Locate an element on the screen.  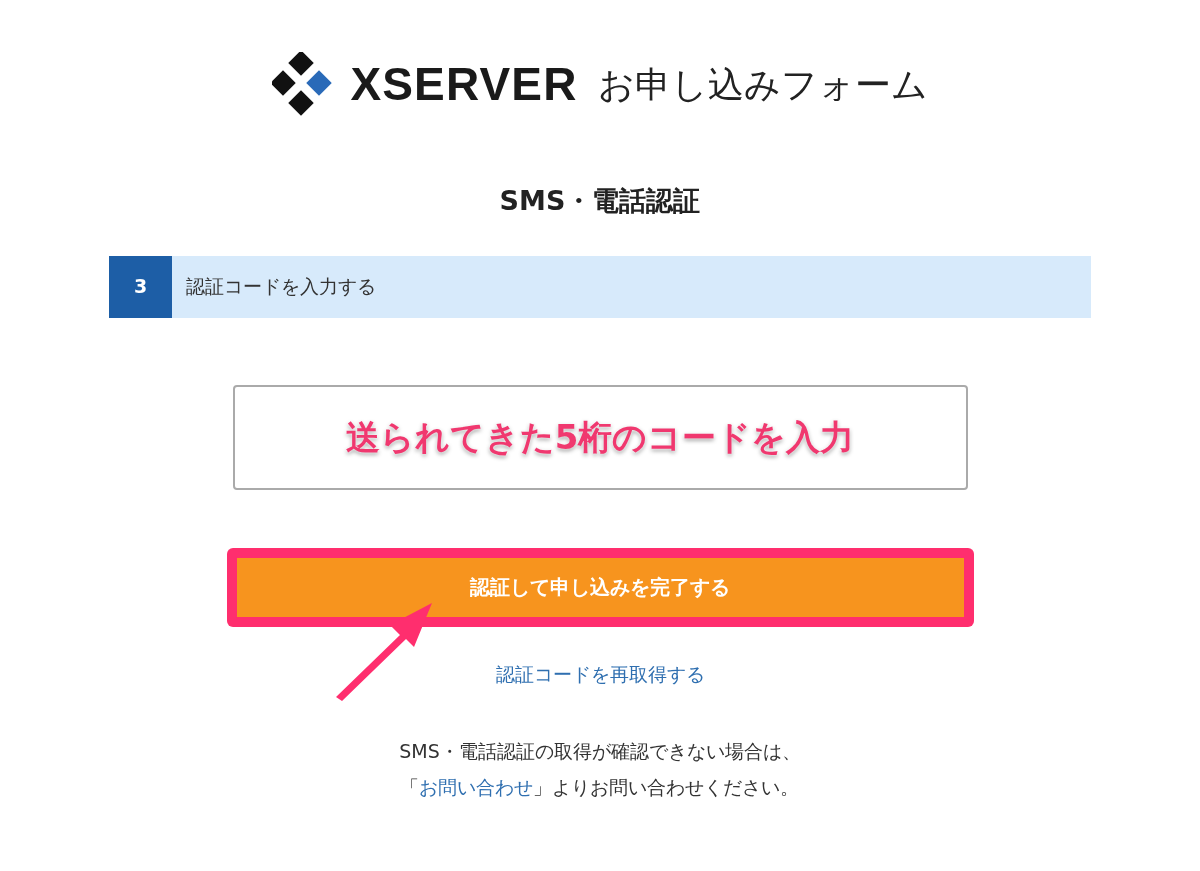
form-title: お申し込みフォーム is located at coordinates (762, 84).